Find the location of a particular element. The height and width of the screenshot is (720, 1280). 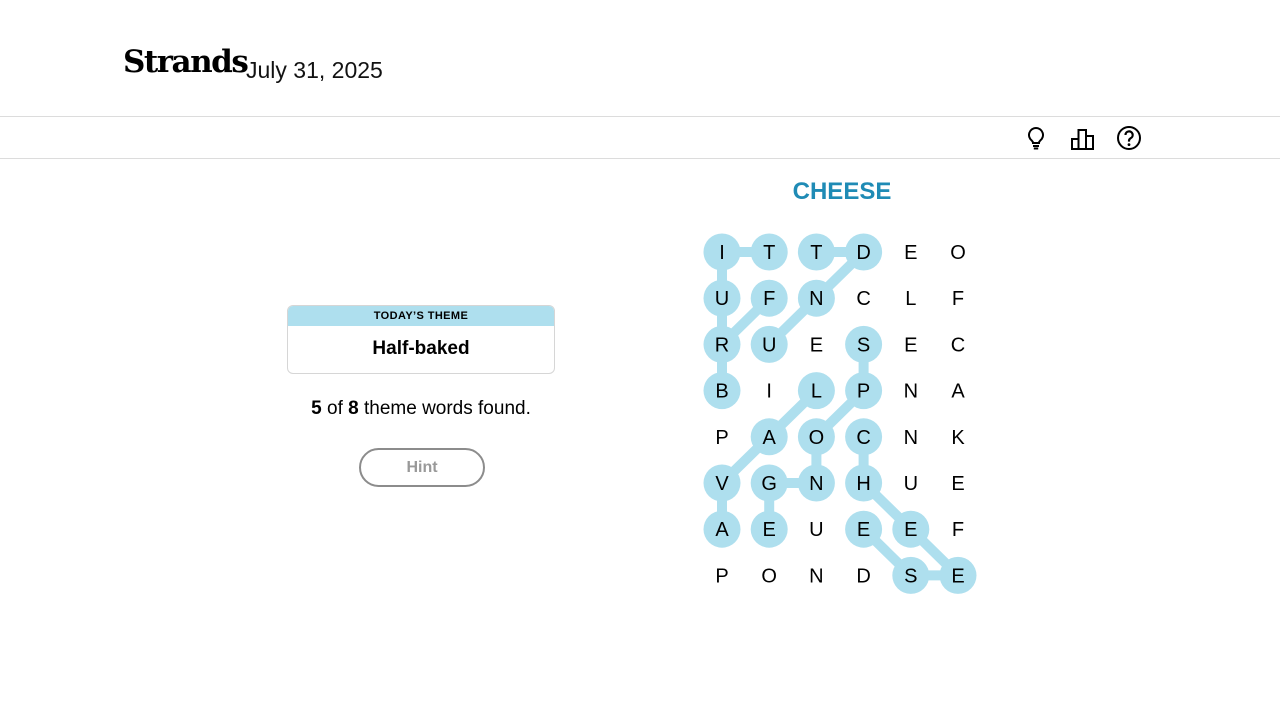

grid-letter: R is located at coordinates (722, 345).